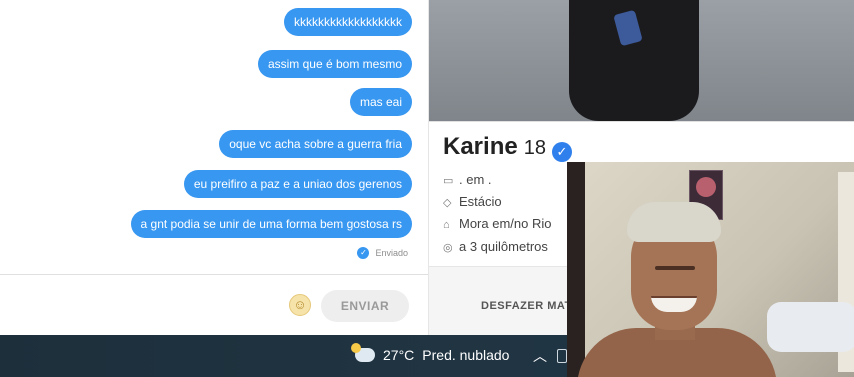 The image size is (854, 377). What do you see at coordinates (348, 22) in the screenshot?
I see `message-bubble: kkkkkkkkkkkkkkkkkk` at bounding box center [348, 22].